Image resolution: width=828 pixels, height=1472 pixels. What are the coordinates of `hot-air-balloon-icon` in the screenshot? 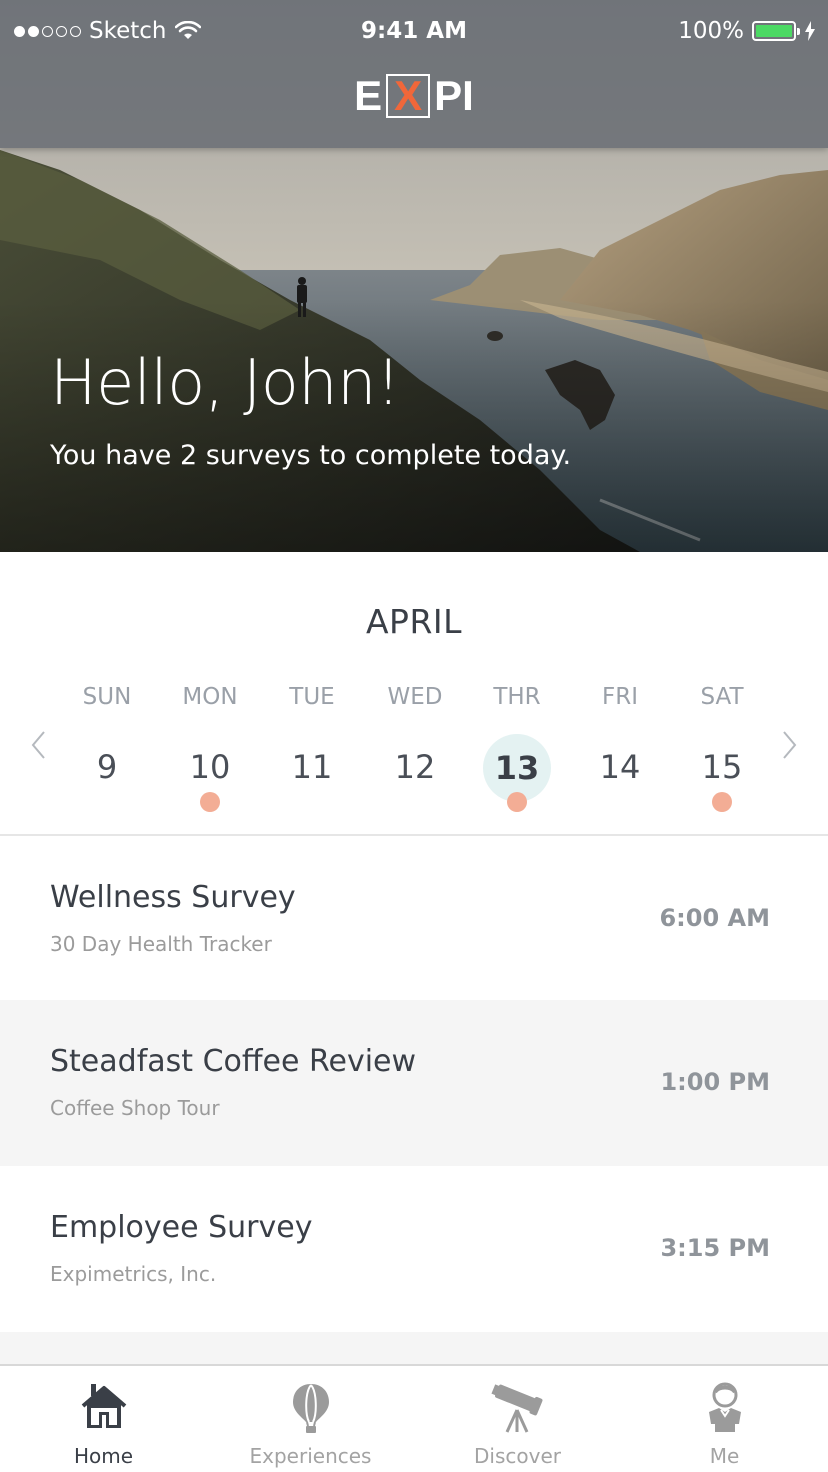 It's located at (310, 1408).